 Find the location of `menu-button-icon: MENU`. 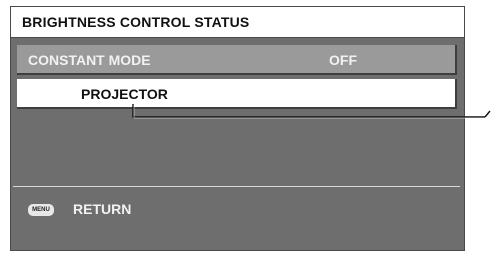

menu-button-icon: MENU is located at coordinates (41, 210).